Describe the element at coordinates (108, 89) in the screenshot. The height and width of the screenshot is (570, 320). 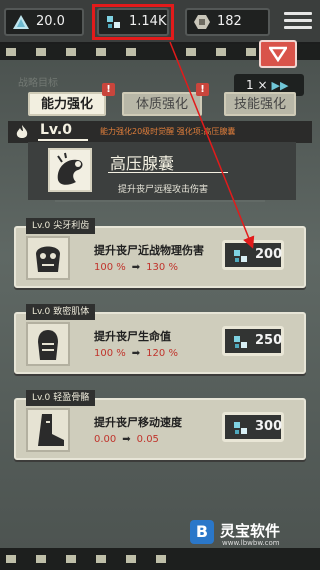
I see `tab-ability-alert-badge: !` at that location.